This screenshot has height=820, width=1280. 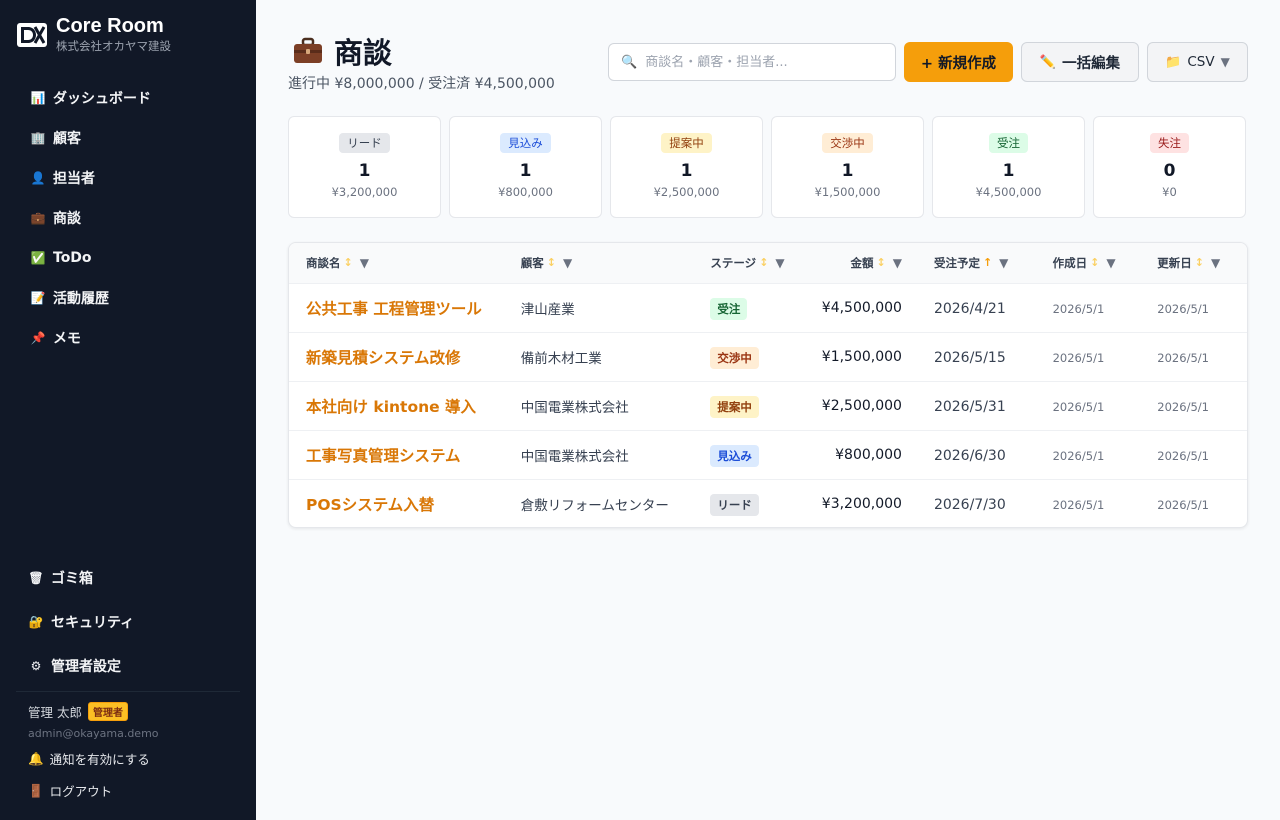 I want to click on column-header-amount: 金額 ↕ ▼, so click(x=859, y=263).